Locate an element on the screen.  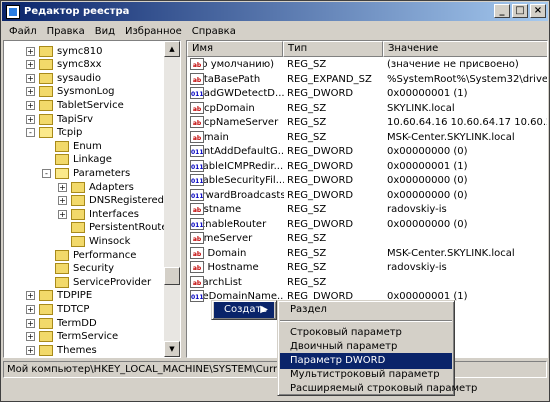
tree-node-label: TermService is located at coordinates (88, 337).